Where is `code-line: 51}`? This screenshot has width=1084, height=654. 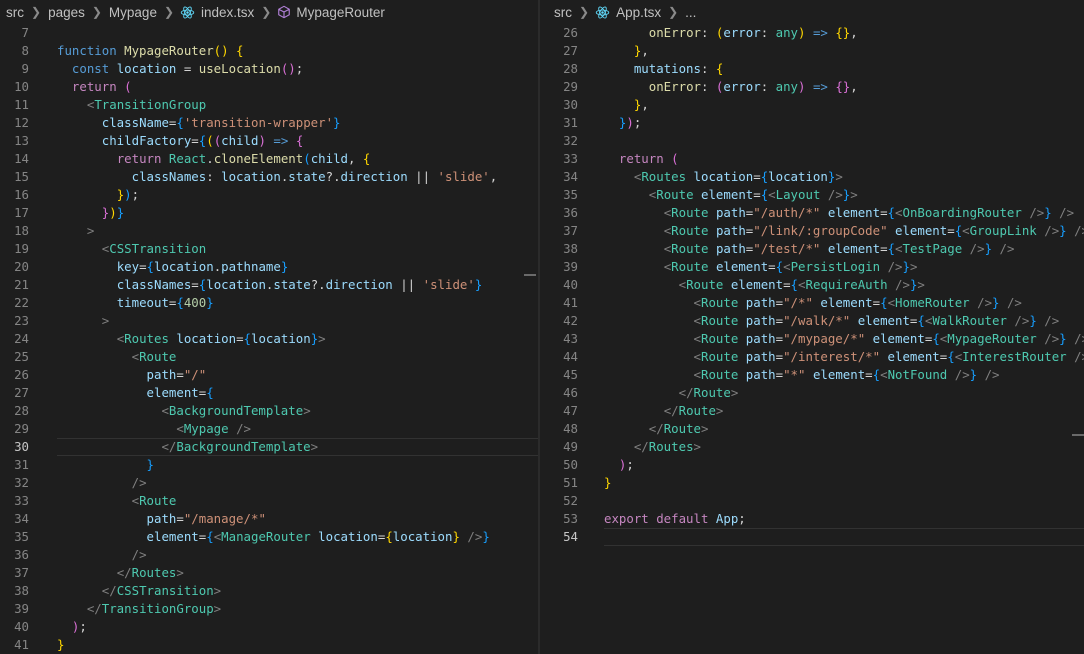
code-line: 51} is located at coordinates (812, 483).